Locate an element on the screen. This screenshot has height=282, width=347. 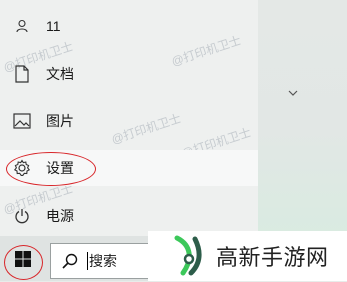
sidebar-item-power: 电源 is located at coordinates (129, 216).